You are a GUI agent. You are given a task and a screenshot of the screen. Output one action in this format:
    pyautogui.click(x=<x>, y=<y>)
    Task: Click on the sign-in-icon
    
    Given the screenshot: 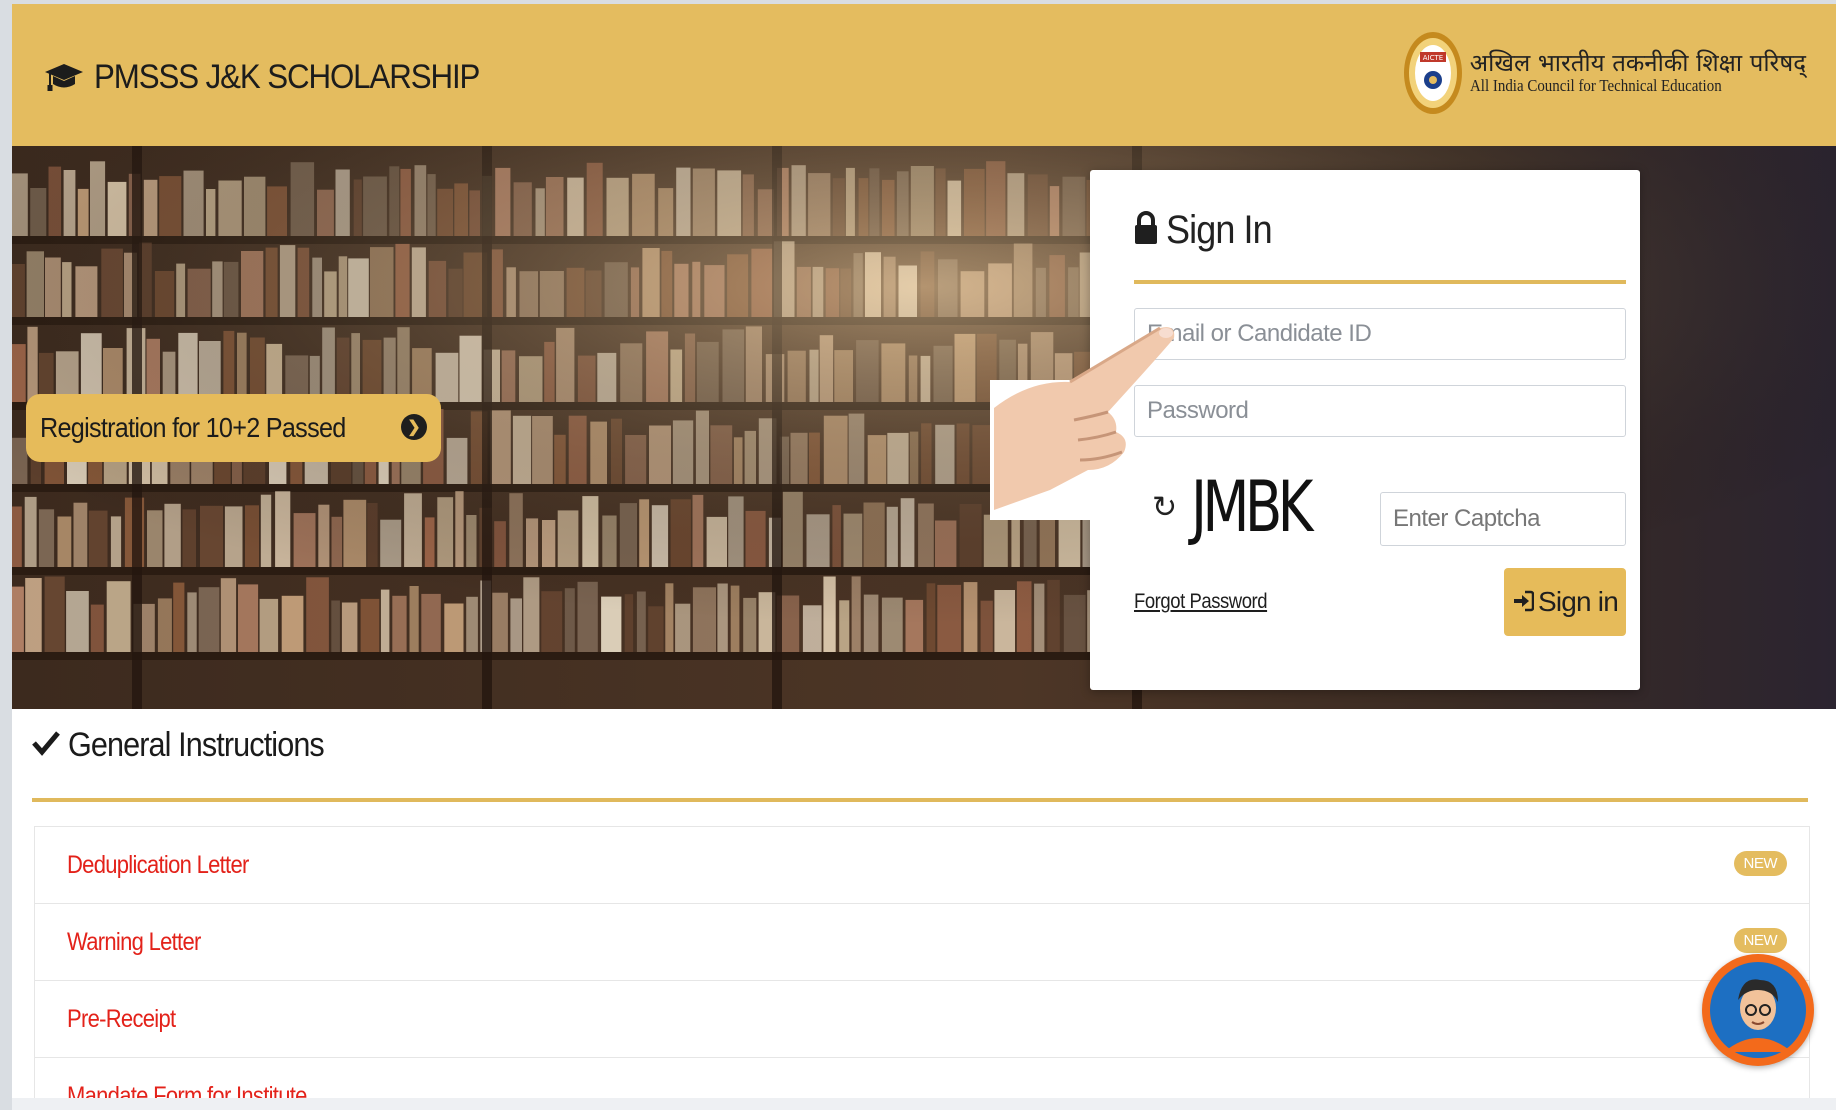 What is the action you would take?
    pyautogui.click(x=1523, y=602)
    